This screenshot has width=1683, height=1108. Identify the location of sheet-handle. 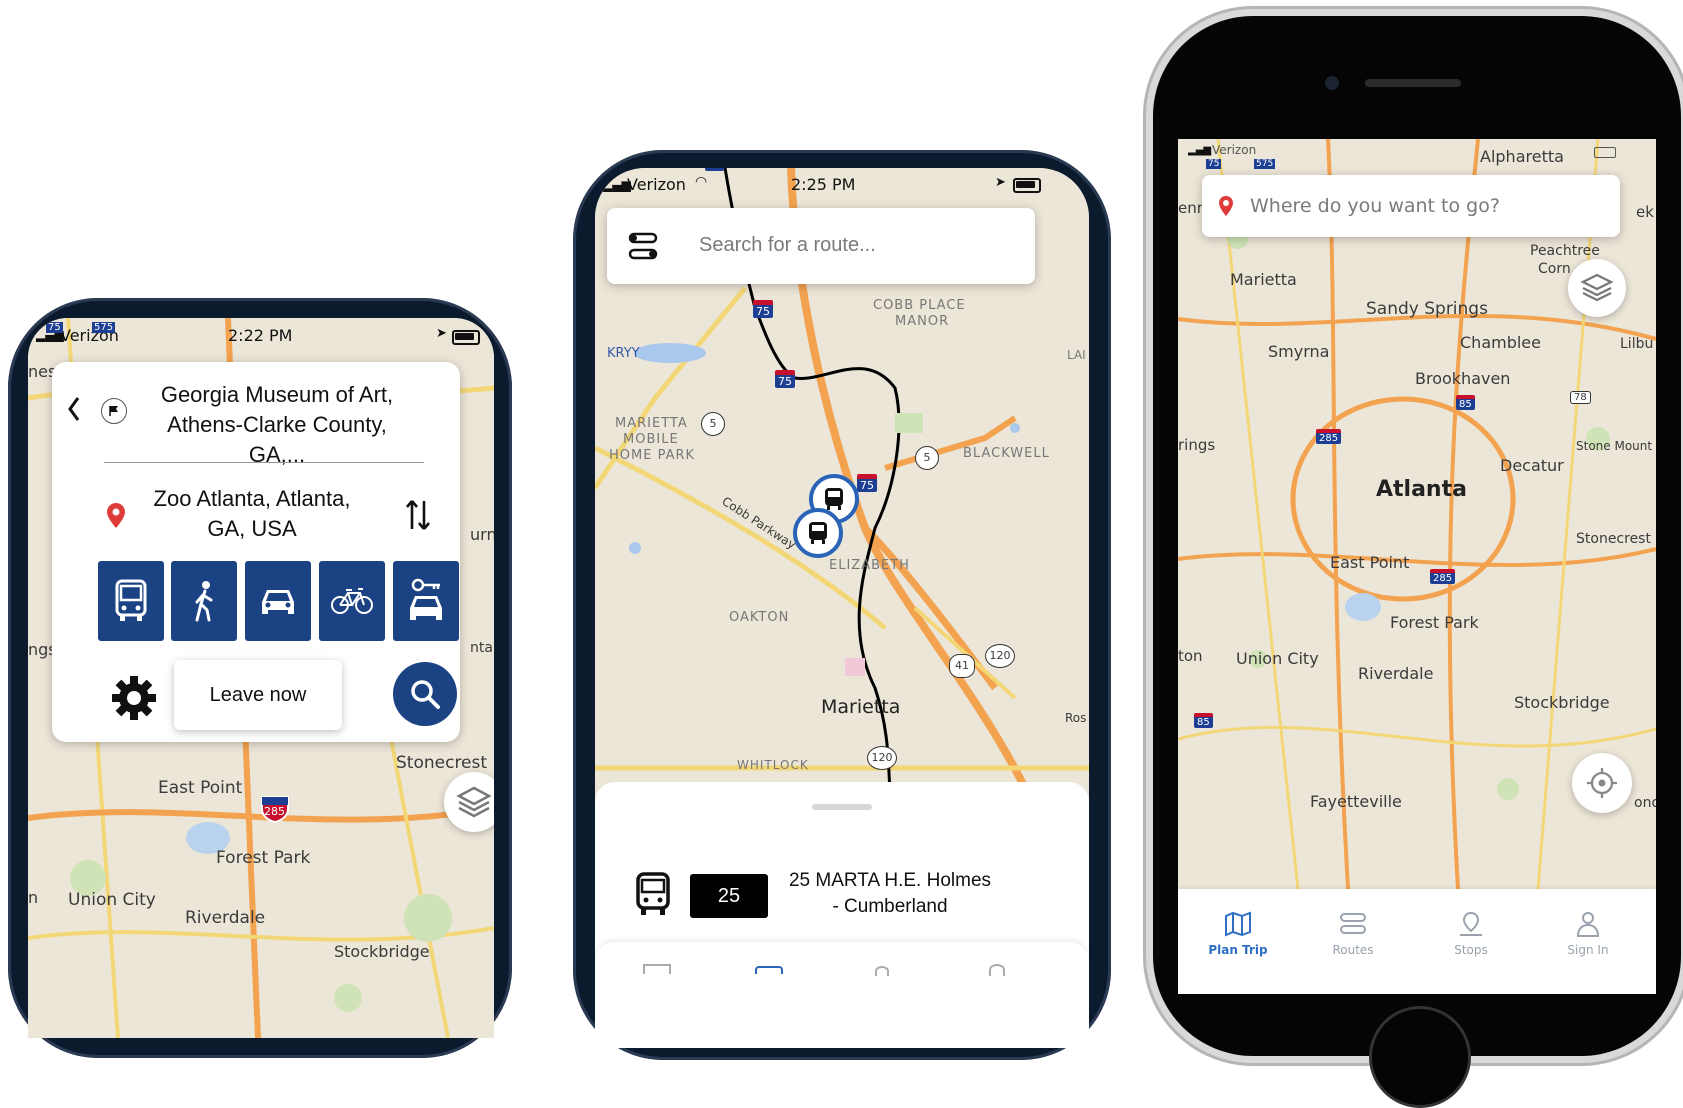
(842, 807).